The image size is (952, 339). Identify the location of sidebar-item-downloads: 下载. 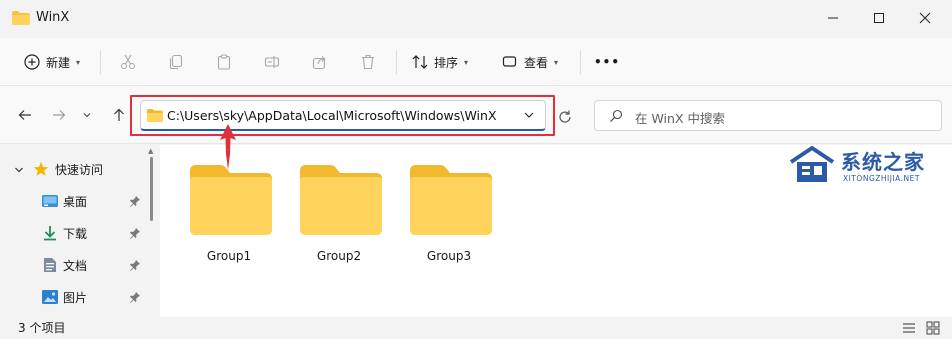
(75, 233).